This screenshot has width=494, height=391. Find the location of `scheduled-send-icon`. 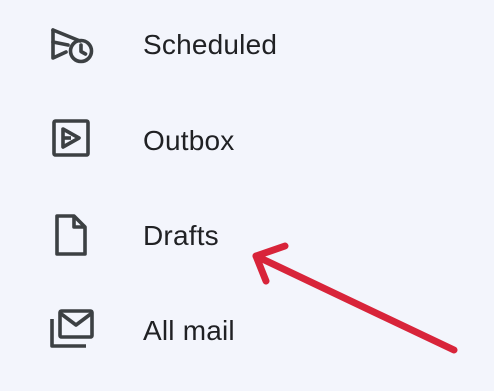

scheduled-send-icon is located at coordinates (72, 44).